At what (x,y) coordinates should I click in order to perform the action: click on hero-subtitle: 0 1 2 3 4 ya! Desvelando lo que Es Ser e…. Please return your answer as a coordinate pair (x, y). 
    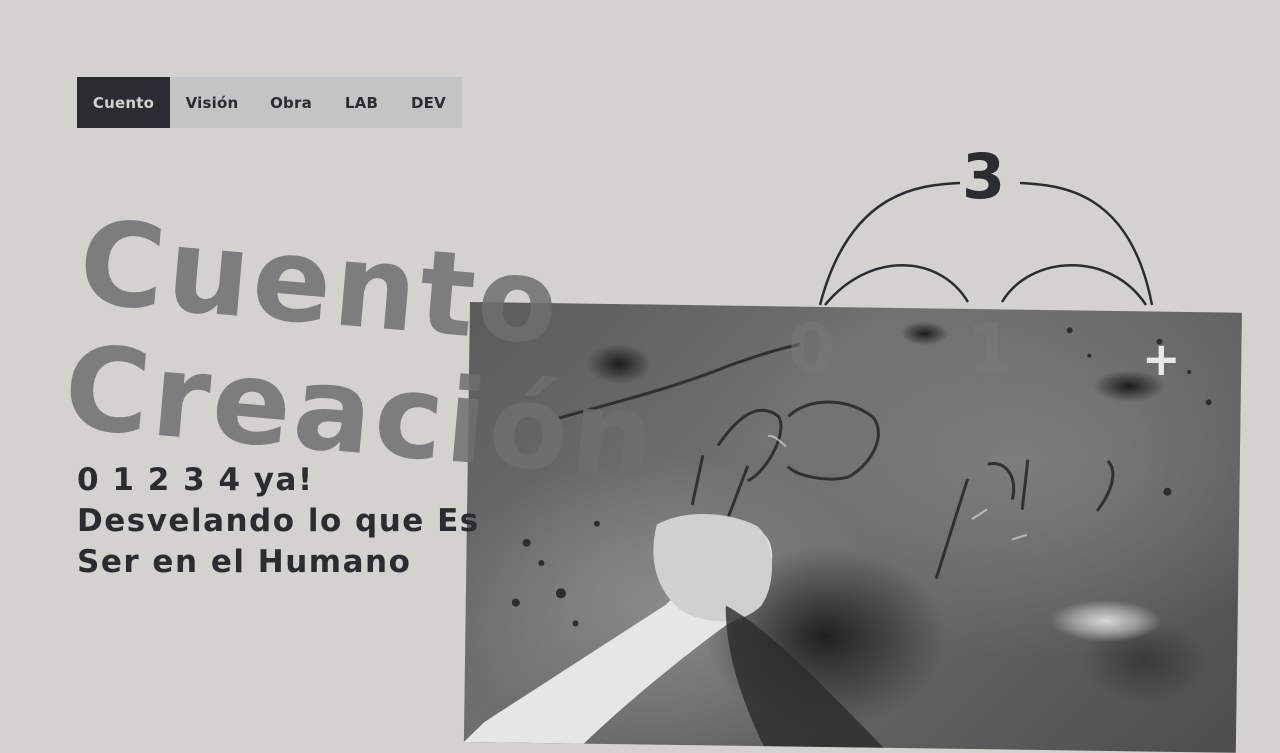
    Looking at the image, I should click on (278, 521).